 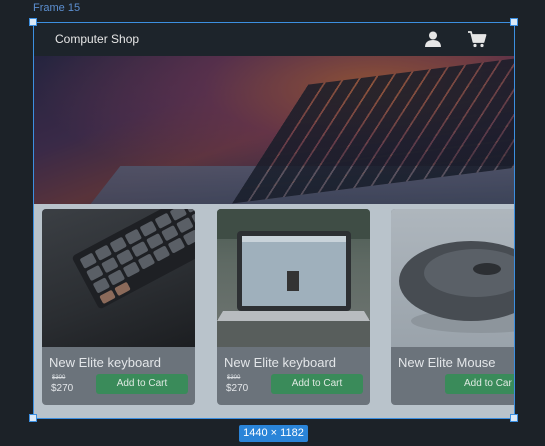 What do you see at coordinates (514, 220) in the screenshot?
I see `selection-border-right` at bounding box center [514, 220].